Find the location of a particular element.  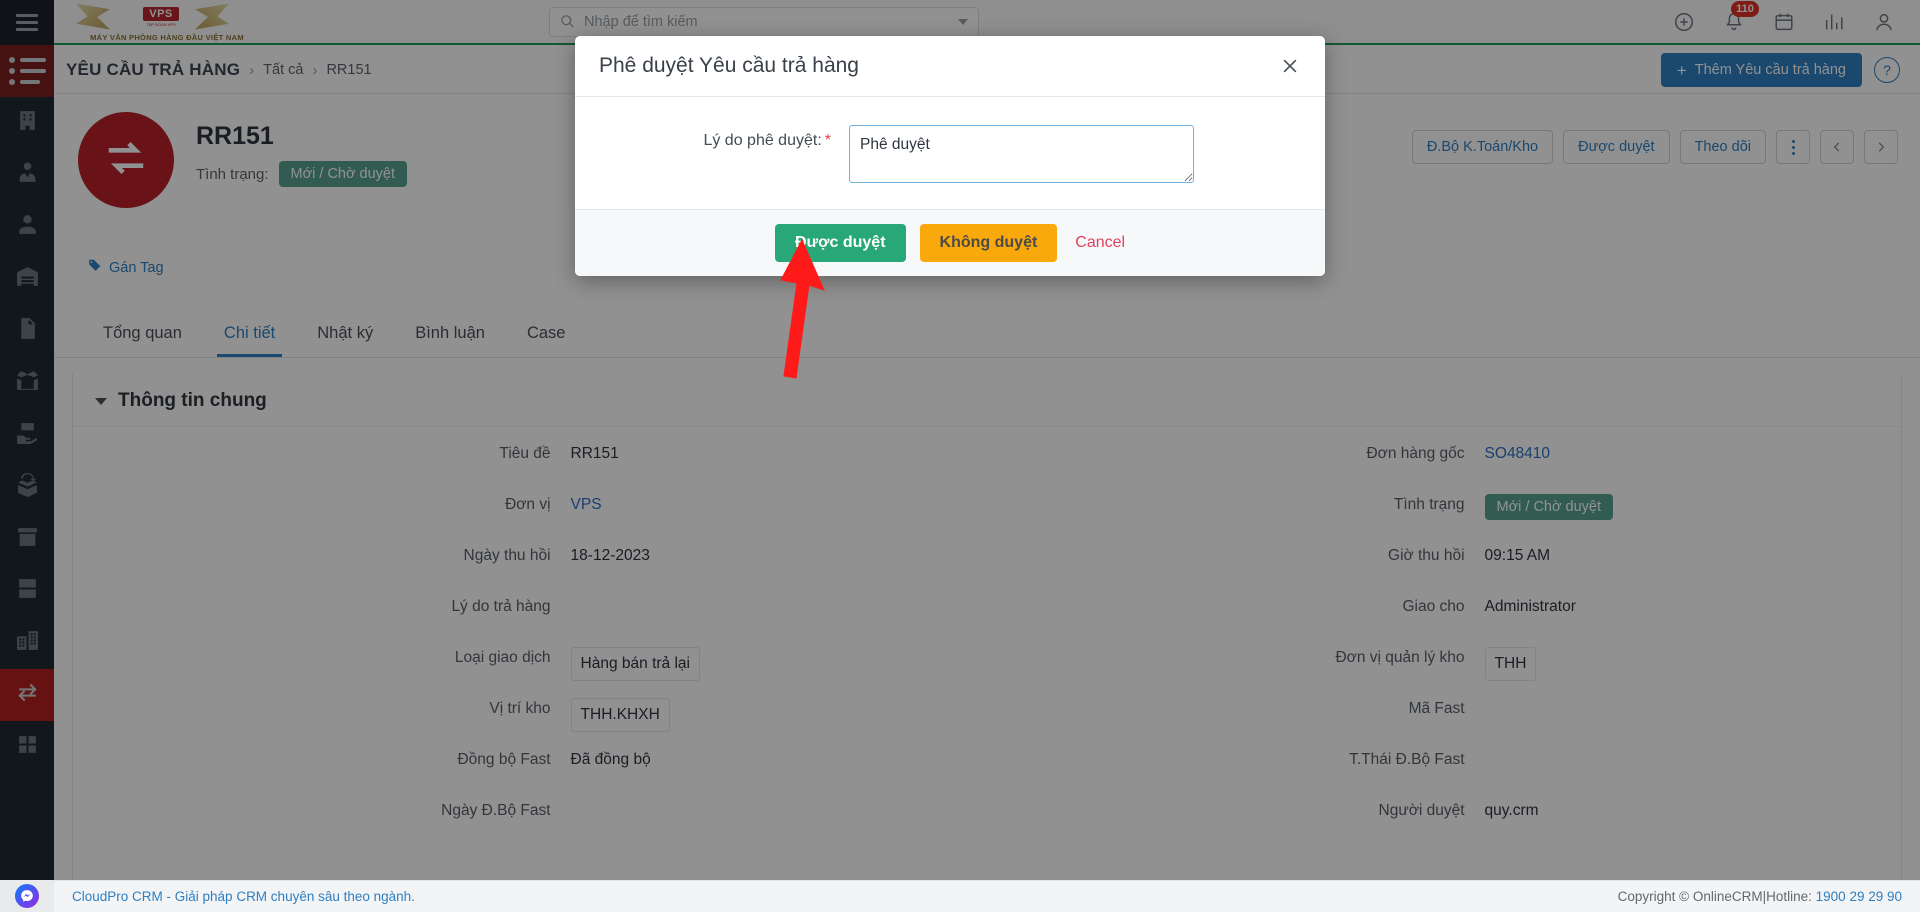

modal-title: Phê duyệt Yêu cầu trả hàng is located at coordinates (729, 65).